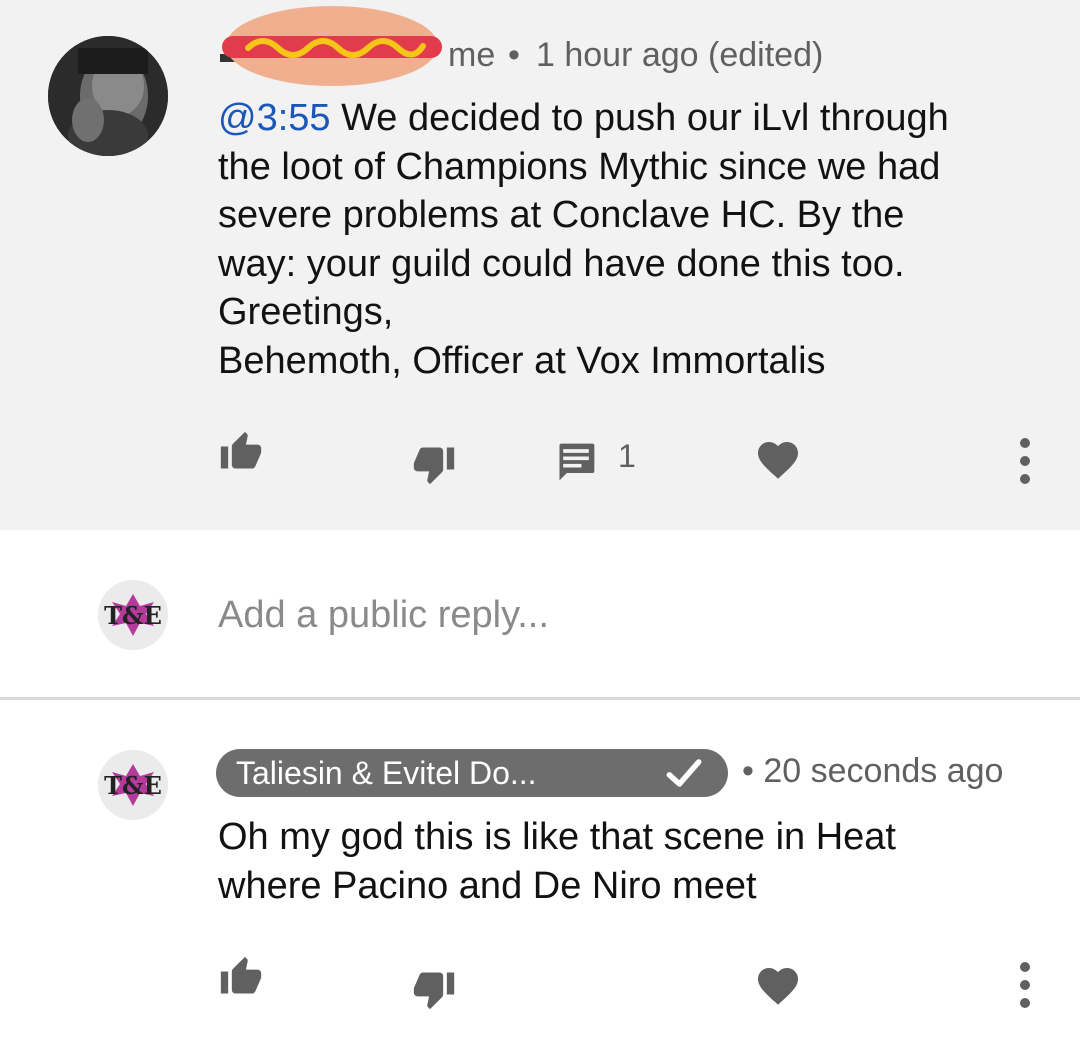  I want to click on reply-line-2: where Pacino and De Niro meet, so click(487, 885).